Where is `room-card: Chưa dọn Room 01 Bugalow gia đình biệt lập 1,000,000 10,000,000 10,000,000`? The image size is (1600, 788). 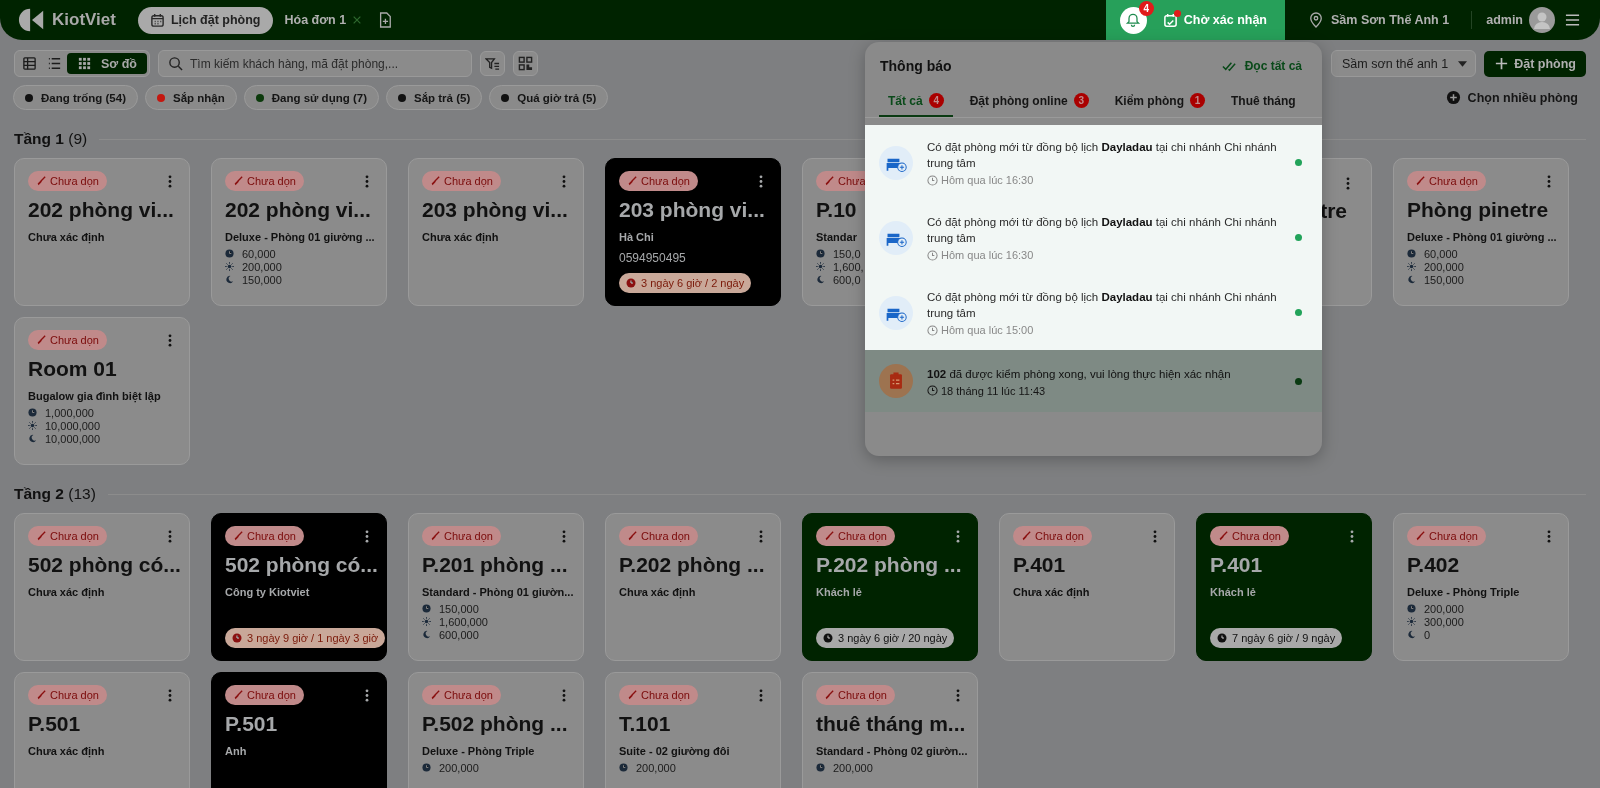 room-card: Chưa dọn Room 01 Bugalow gia đình biệt lập 1,000,000 10,000,000 10,000,000 is located at coordinates (102, 391).